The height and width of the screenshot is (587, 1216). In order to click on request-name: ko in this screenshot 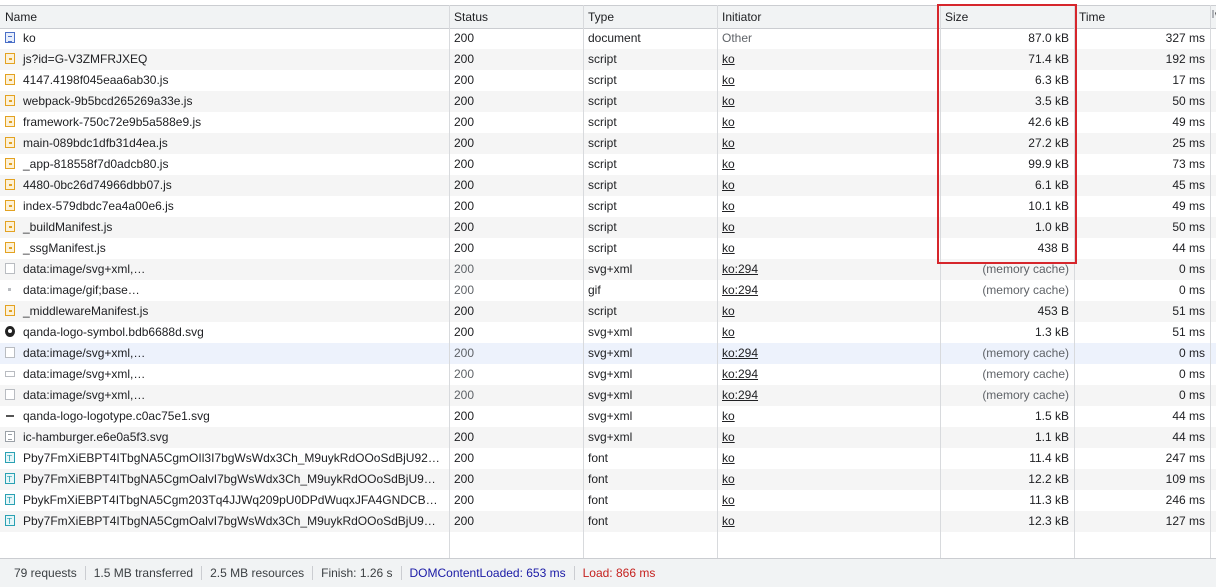, I will do `click(224, 38)`.